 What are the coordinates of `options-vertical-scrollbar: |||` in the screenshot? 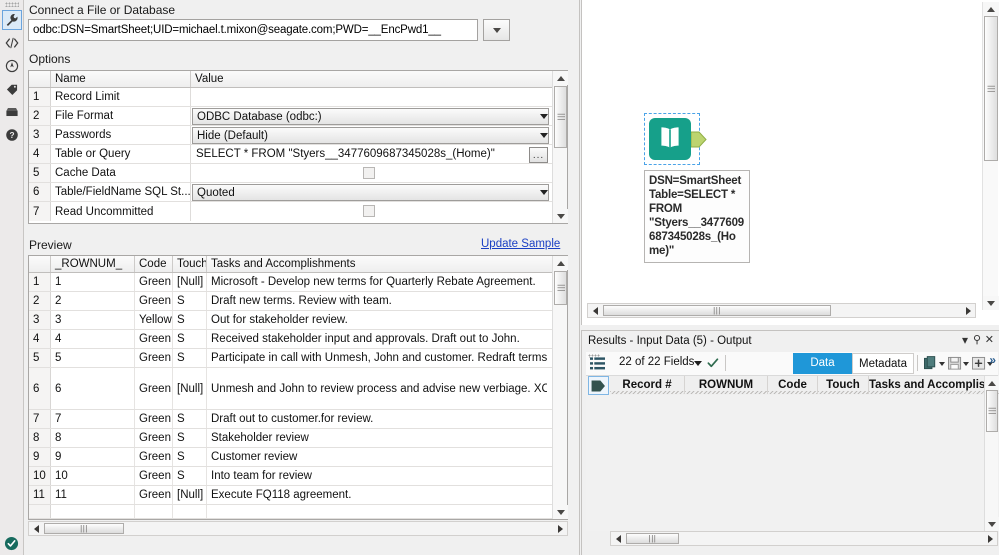 It's located at (560, 147).